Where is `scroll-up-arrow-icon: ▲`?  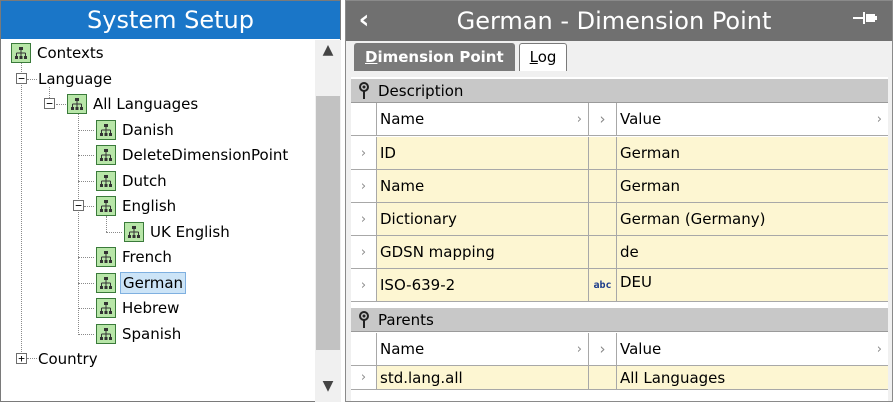 scroll-up-arrow-icon: ▲ is located at coordinates (328, 52).